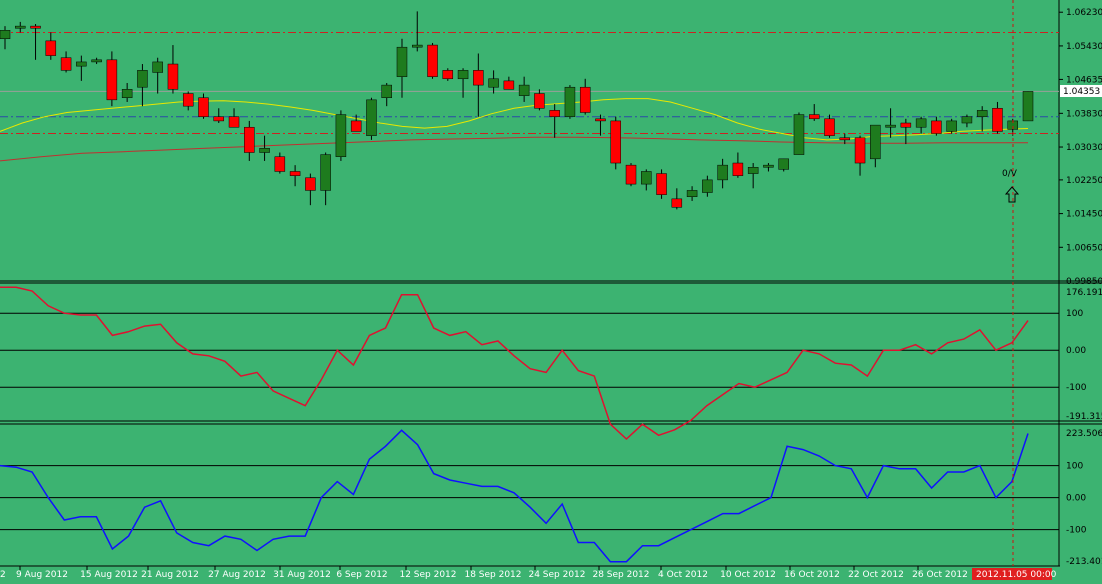  Describe the element at coordinates (812, 575) in the screenshot. I see `date-tick-label: 16 Oct 2012` at that location.